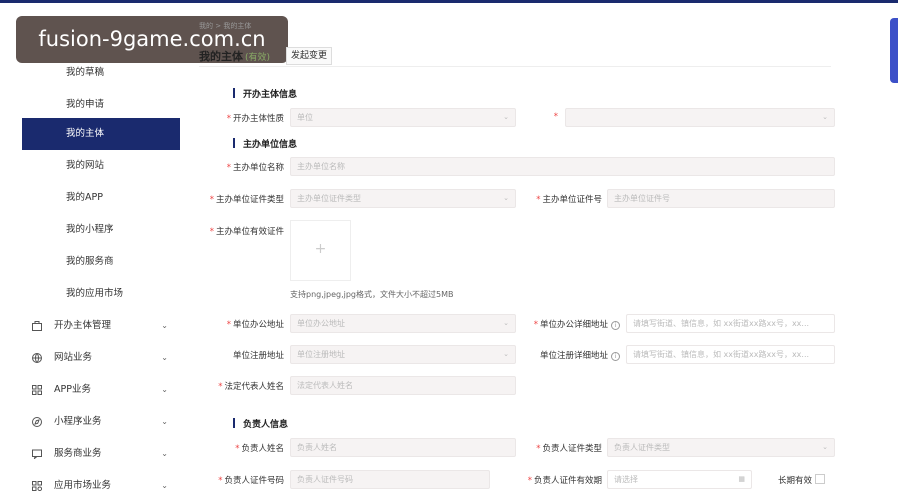 The height and width of the screenshot is (500, 898). Describe the element at coordinates (78, 421) in the screenshot. I see `sidebar-group-label: 小程序业务` at that location.